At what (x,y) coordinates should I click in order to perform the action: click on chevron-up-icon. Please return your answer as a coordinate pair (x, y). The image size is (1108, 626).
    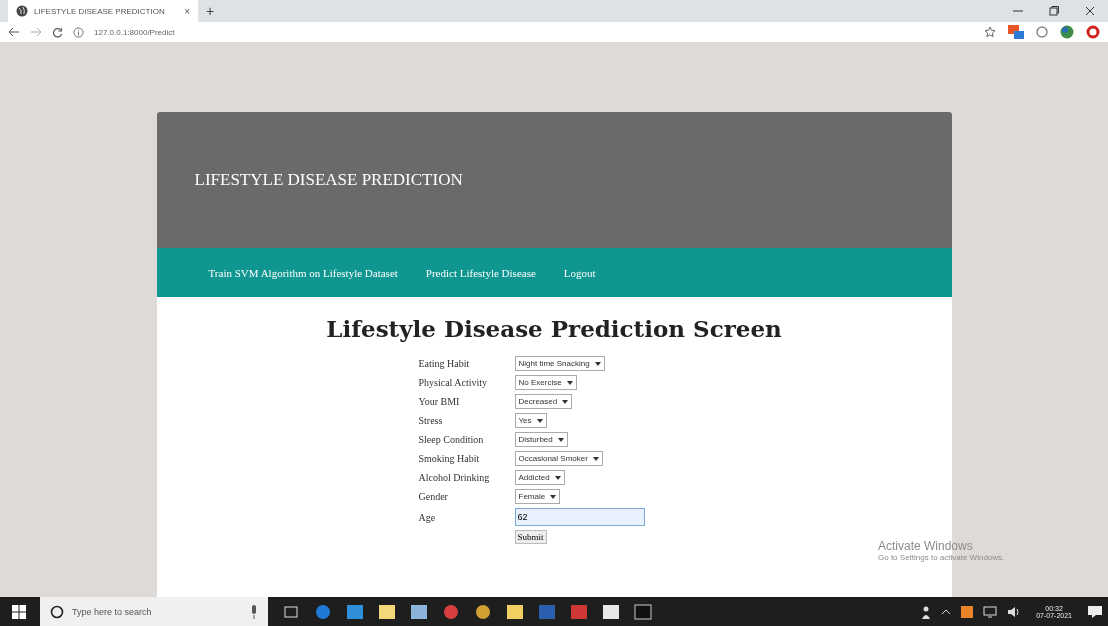
    Looking at the image, I should click on (946, 611).